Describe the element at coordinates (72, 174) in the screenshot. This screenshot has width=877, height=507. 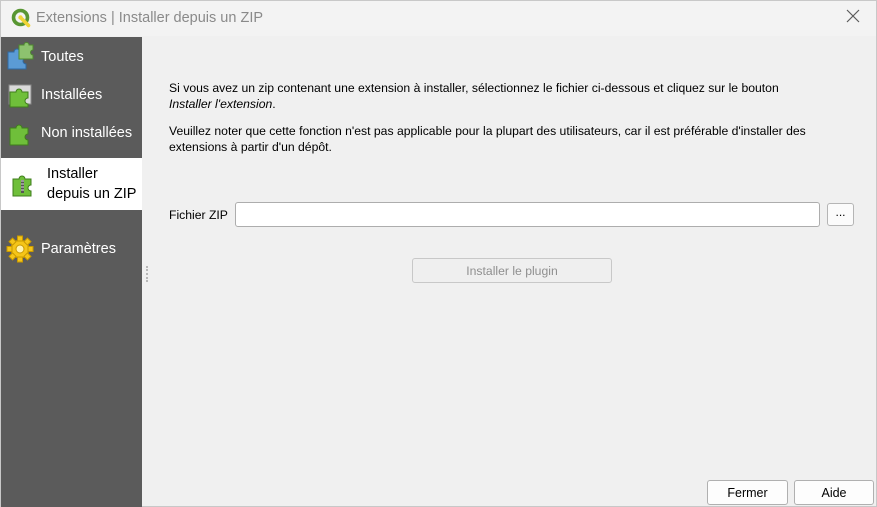
I see `sidebar-item-label-line1: Installer` at that location.